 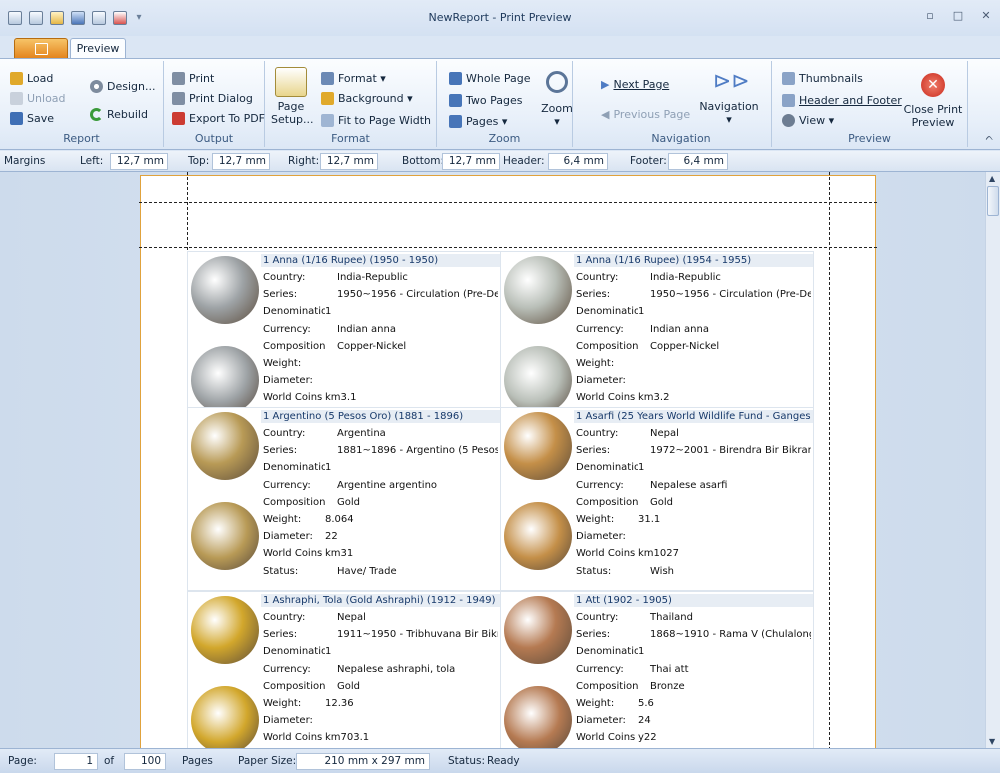 I want to click on field-row-currency: Currency: Nepalese ashraphi, tola, so click(x=359, y=669).